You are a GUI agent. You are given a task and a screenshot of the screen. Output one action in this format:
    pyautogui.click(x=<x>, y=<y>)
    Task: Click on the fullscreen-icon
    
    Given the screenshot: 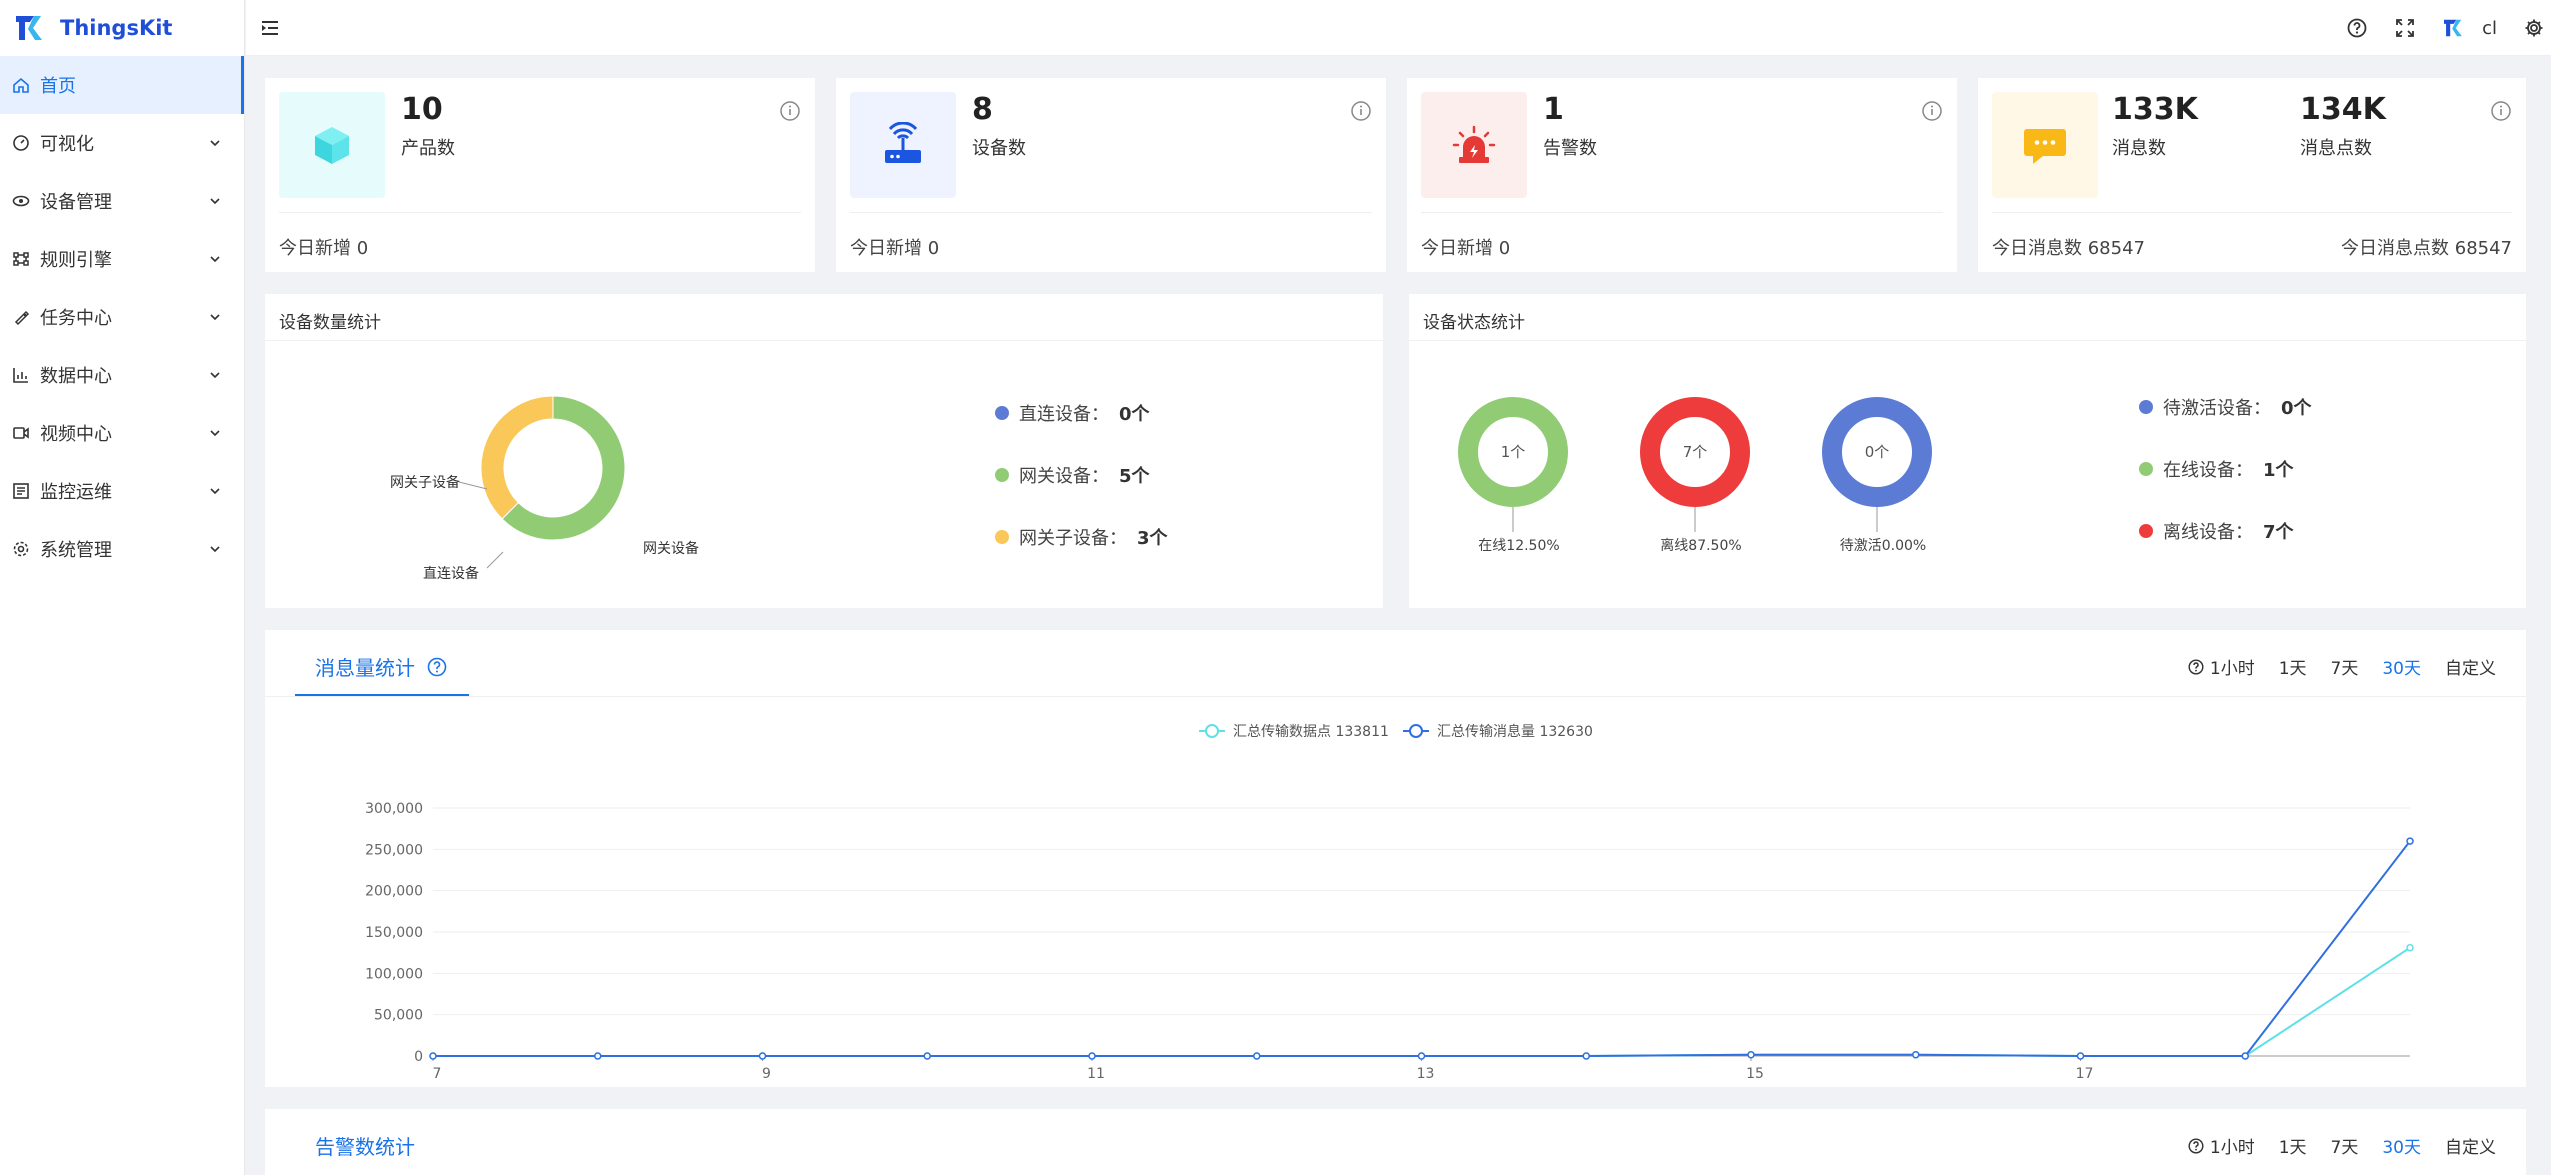 What is the action you would take?
    pyautogui.click(x=2405, y=28)
    